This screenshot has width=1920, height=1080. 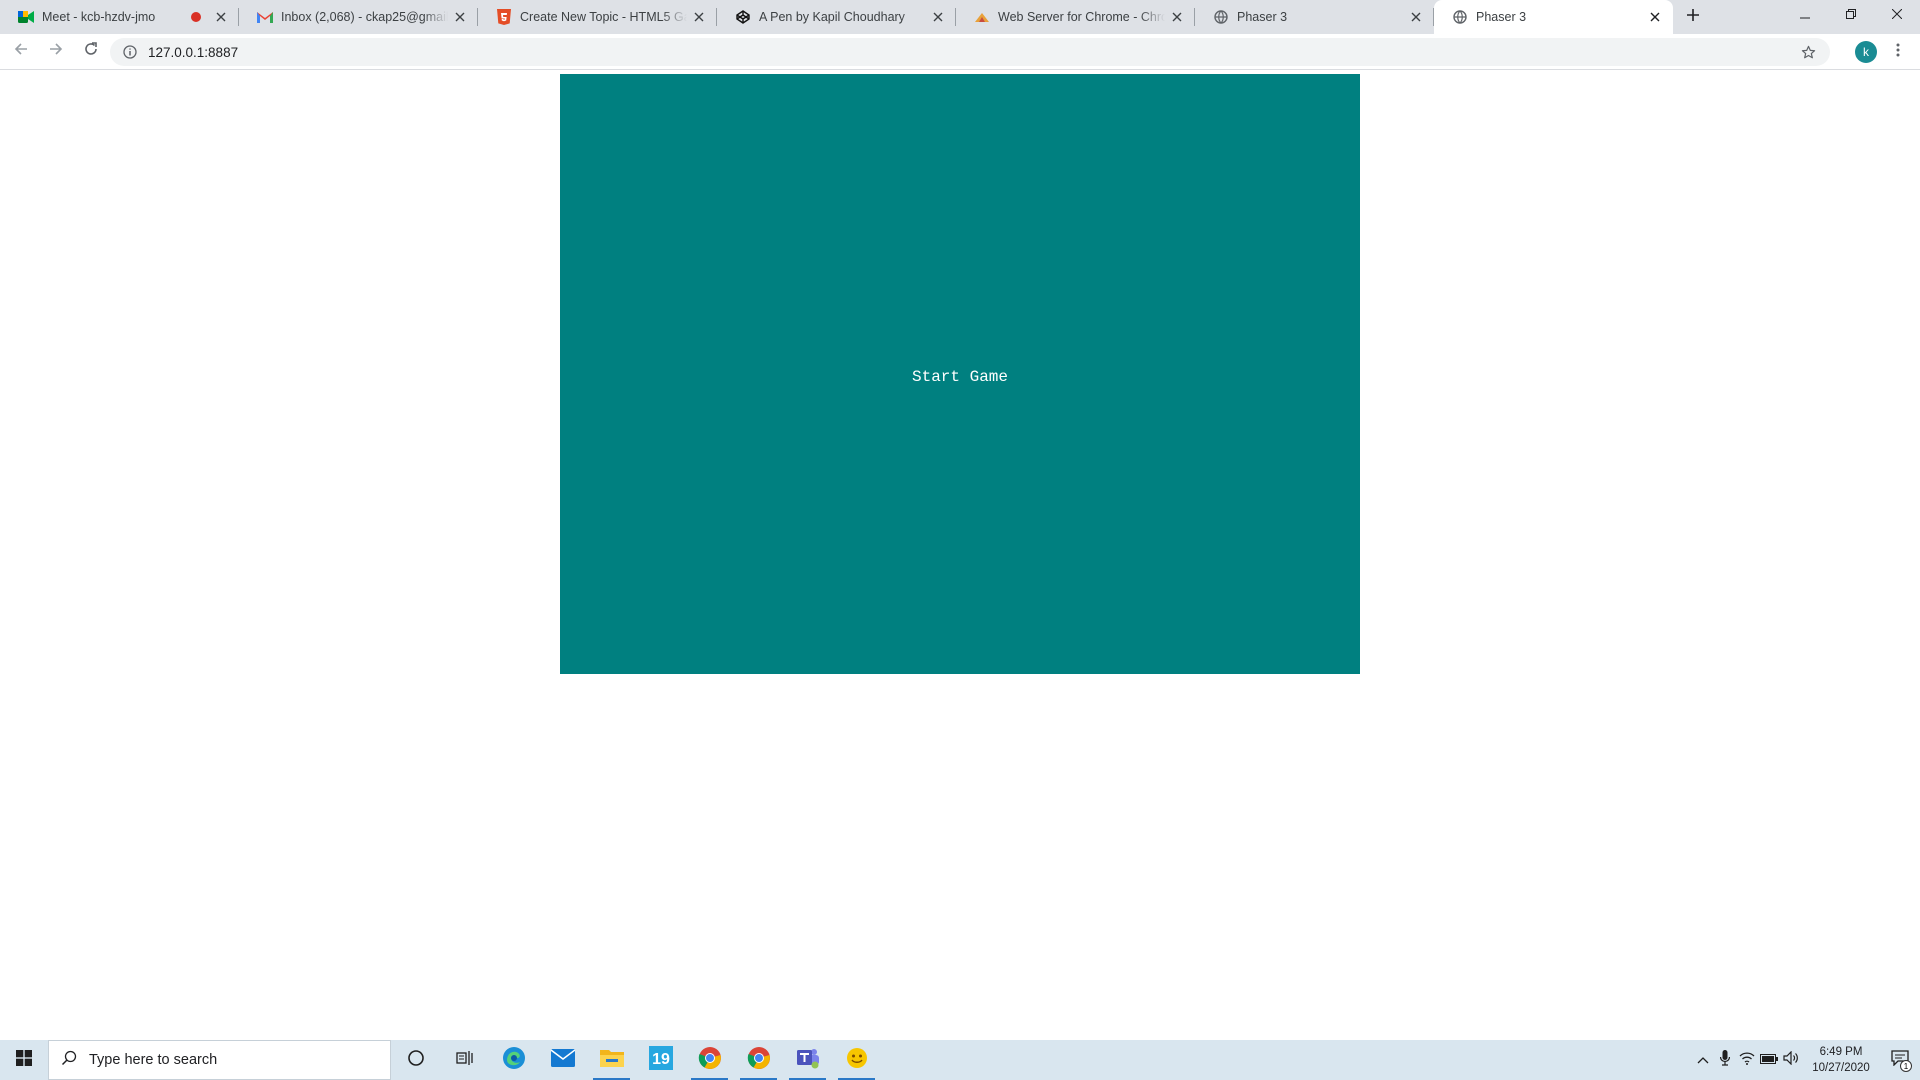 What do you see at coordinates (504, 17) in the screenshot?
I see `html5-icon` at bounding box center [504, 17].